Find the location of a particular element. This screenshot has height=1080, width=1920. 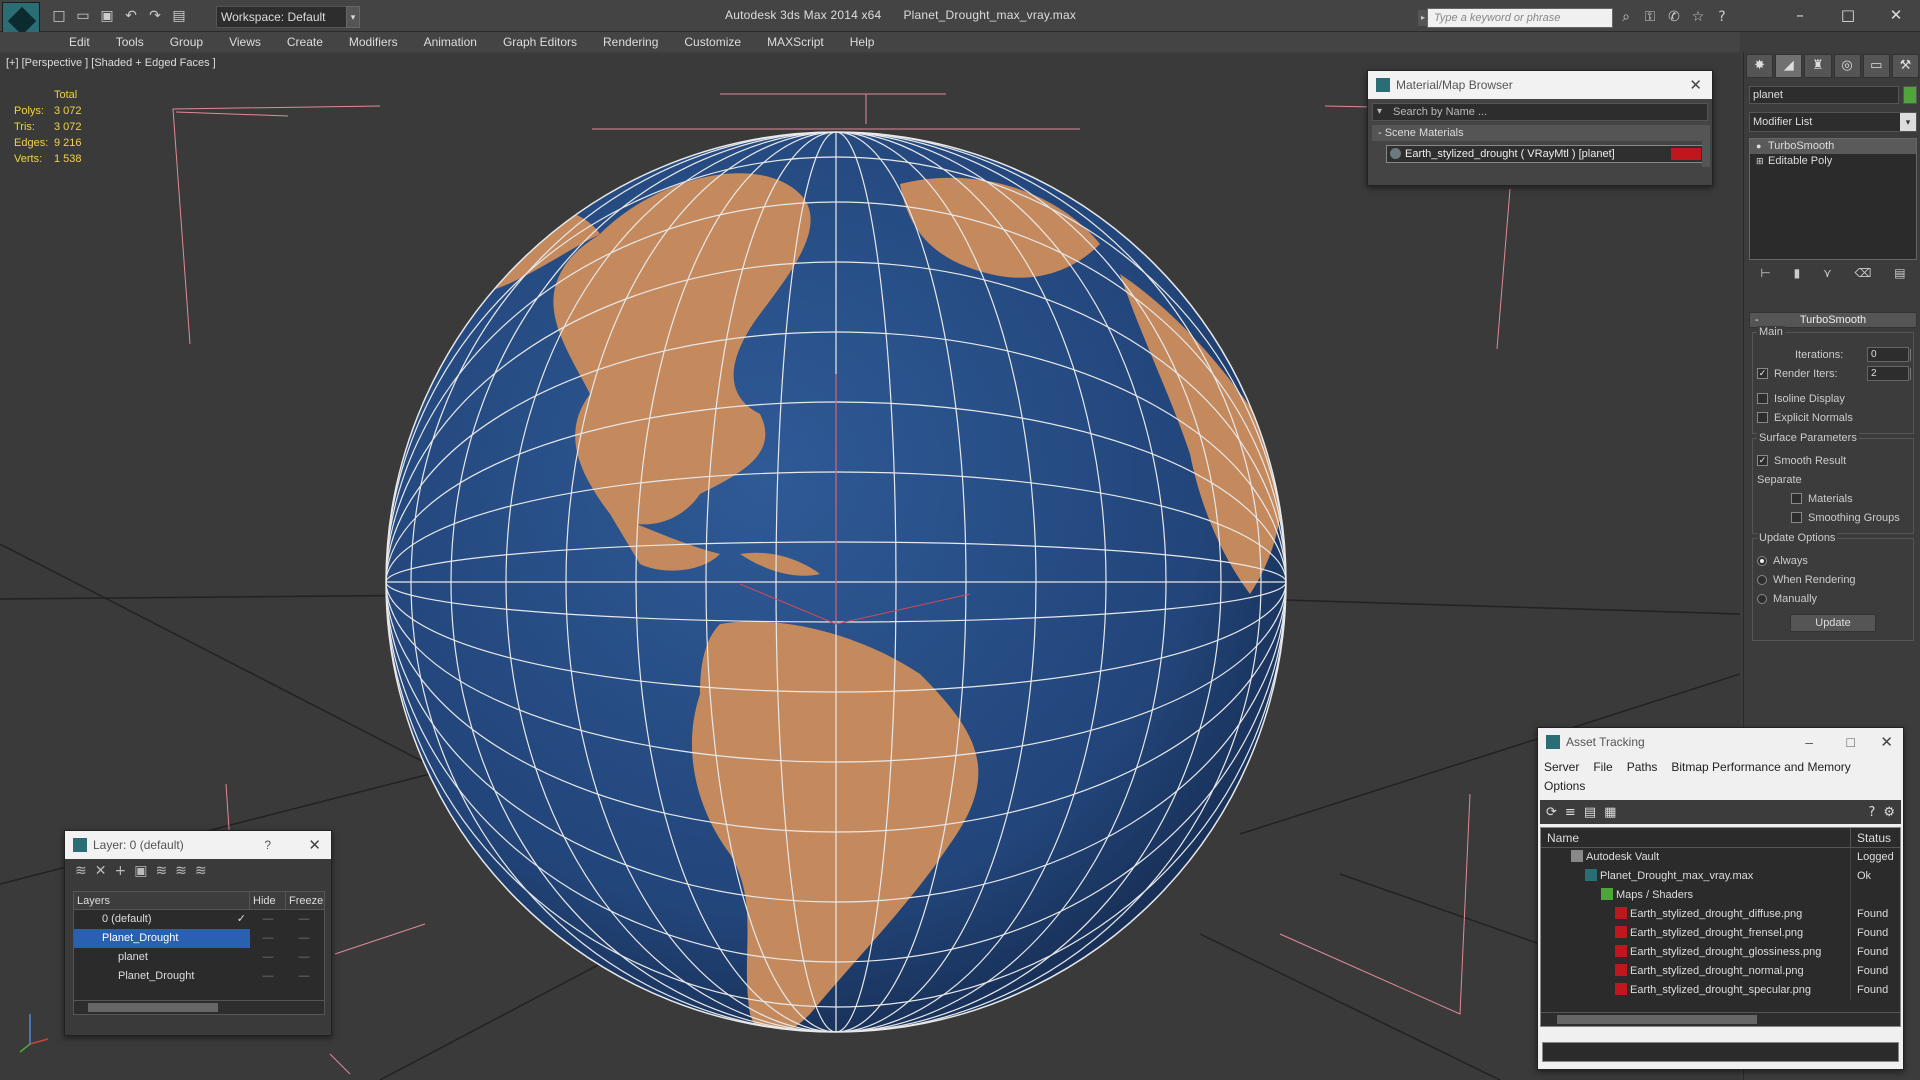

menu-maxscript: MAXScript is located at coordinates (795, 42).